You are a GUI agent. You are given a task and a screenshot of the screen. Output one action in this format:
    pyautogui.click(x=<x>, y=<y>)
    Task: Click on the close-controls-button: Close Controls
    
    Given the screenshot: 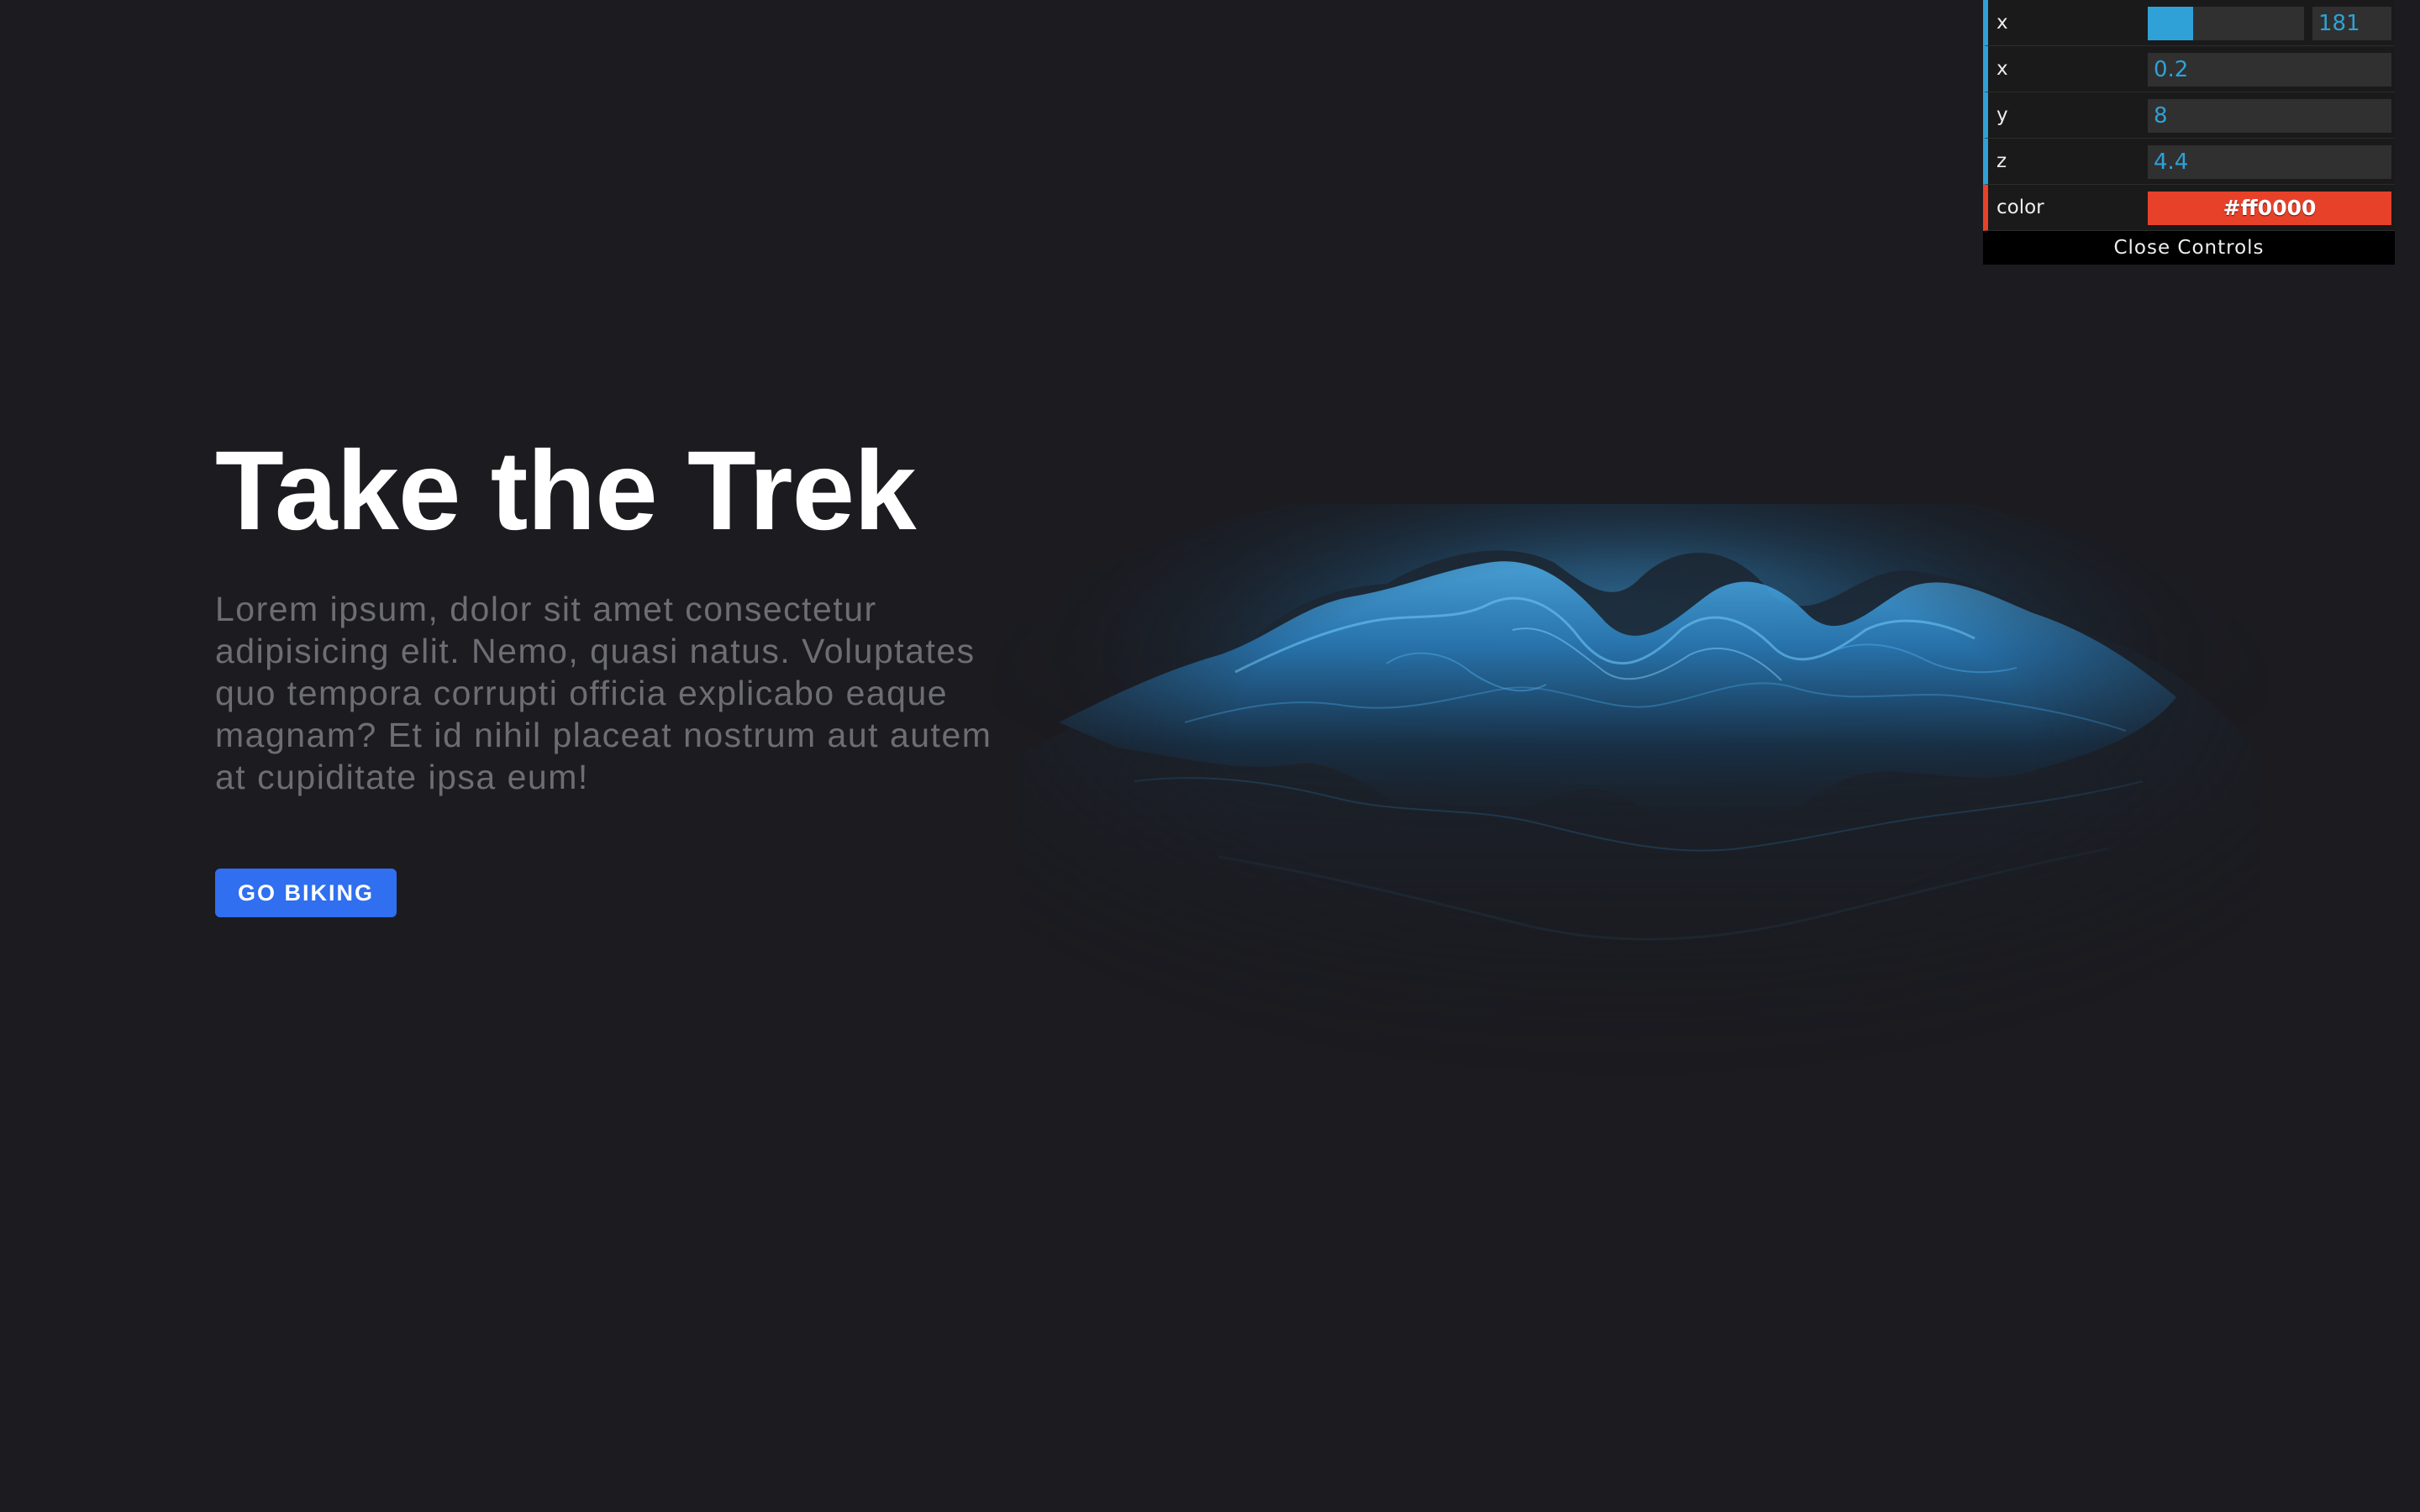 What is the action you would take?
    pyautogui.click(x=2189, y=248)
    